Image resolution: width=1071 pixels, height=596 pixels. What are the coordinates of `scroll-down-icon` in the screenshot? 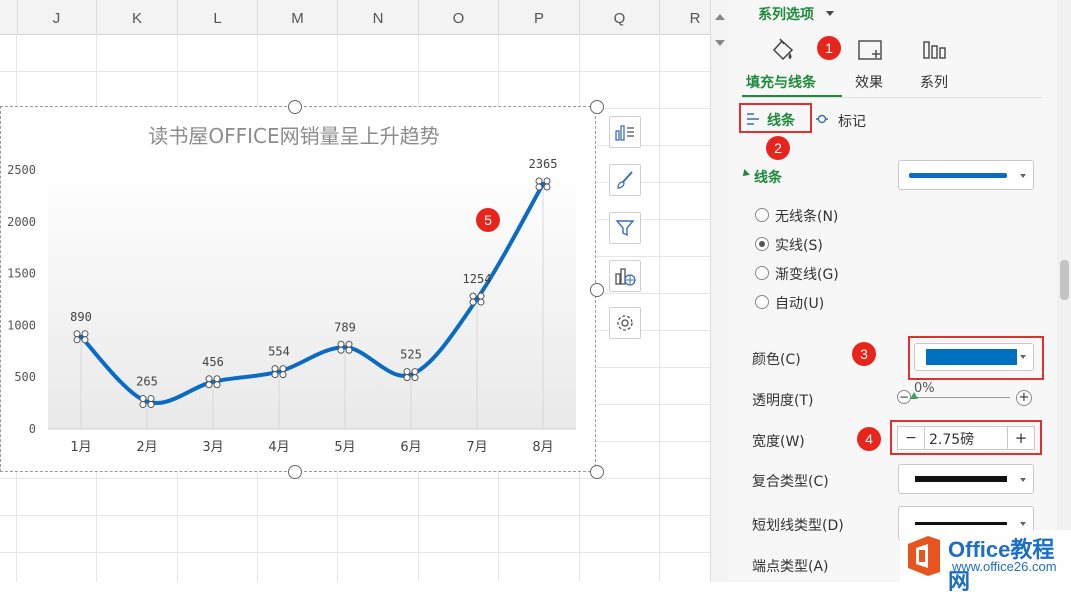 It's located at (720, 43).